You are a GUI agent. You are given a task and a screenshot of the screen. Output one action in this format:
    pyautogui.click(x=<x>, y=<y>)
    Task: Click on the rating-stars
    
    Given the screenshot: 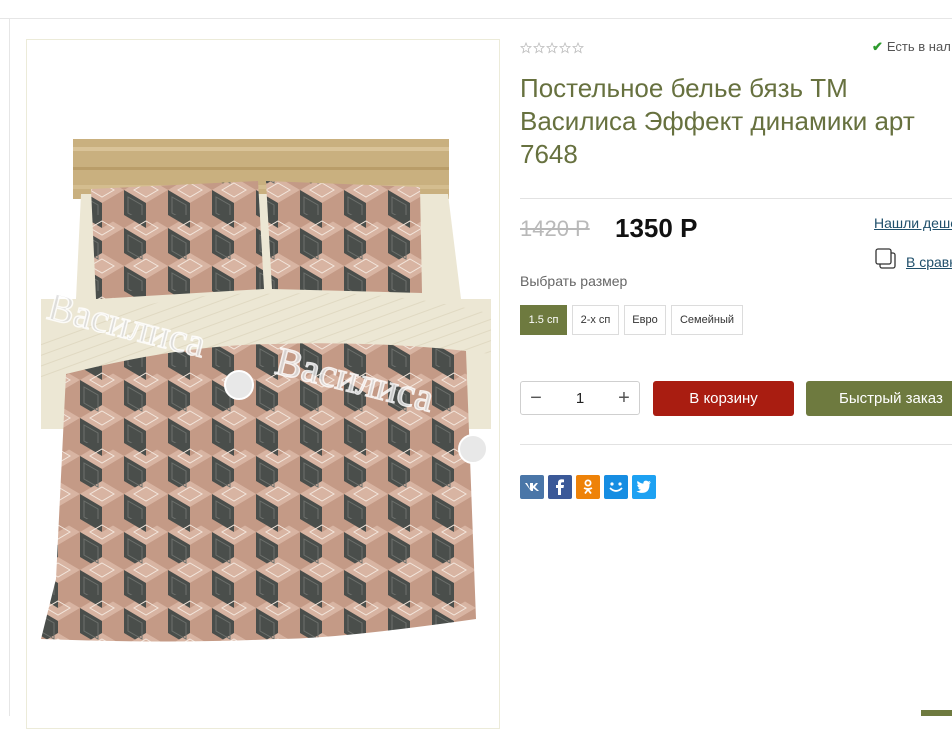 What is the action you would take?
    pyautogui.click(x=552, y=47)
    